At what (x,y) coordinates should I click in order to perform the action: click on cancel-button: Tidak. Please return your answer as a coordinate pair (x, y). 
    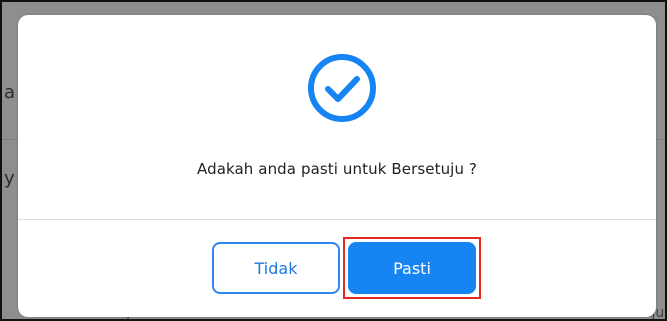
    Looking at the image, I should click on (276, 268).